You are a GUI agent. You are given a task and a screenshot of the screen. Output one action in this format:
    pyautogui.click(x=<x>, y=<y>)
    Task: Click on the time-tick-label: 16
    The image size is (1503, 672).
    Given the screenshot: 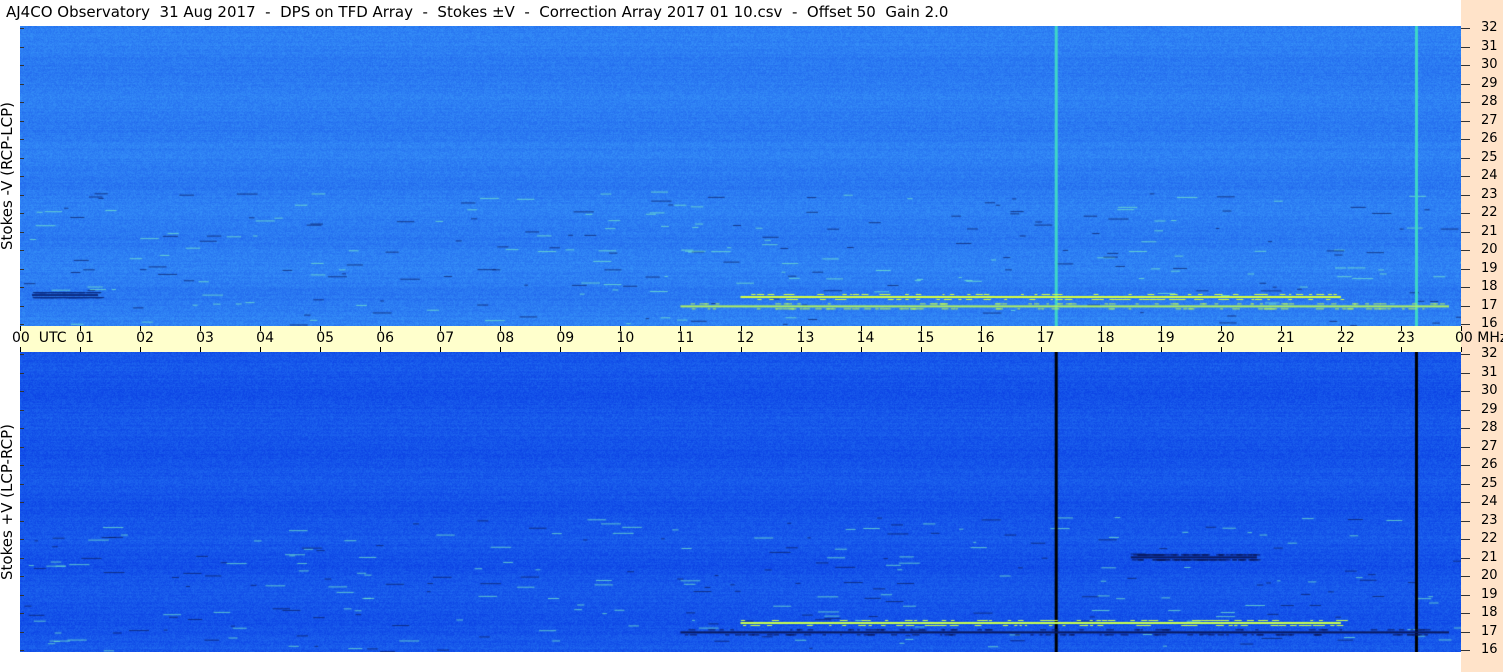 What is the action you would take?
    pyautogui.click(x=985, y=338)
    